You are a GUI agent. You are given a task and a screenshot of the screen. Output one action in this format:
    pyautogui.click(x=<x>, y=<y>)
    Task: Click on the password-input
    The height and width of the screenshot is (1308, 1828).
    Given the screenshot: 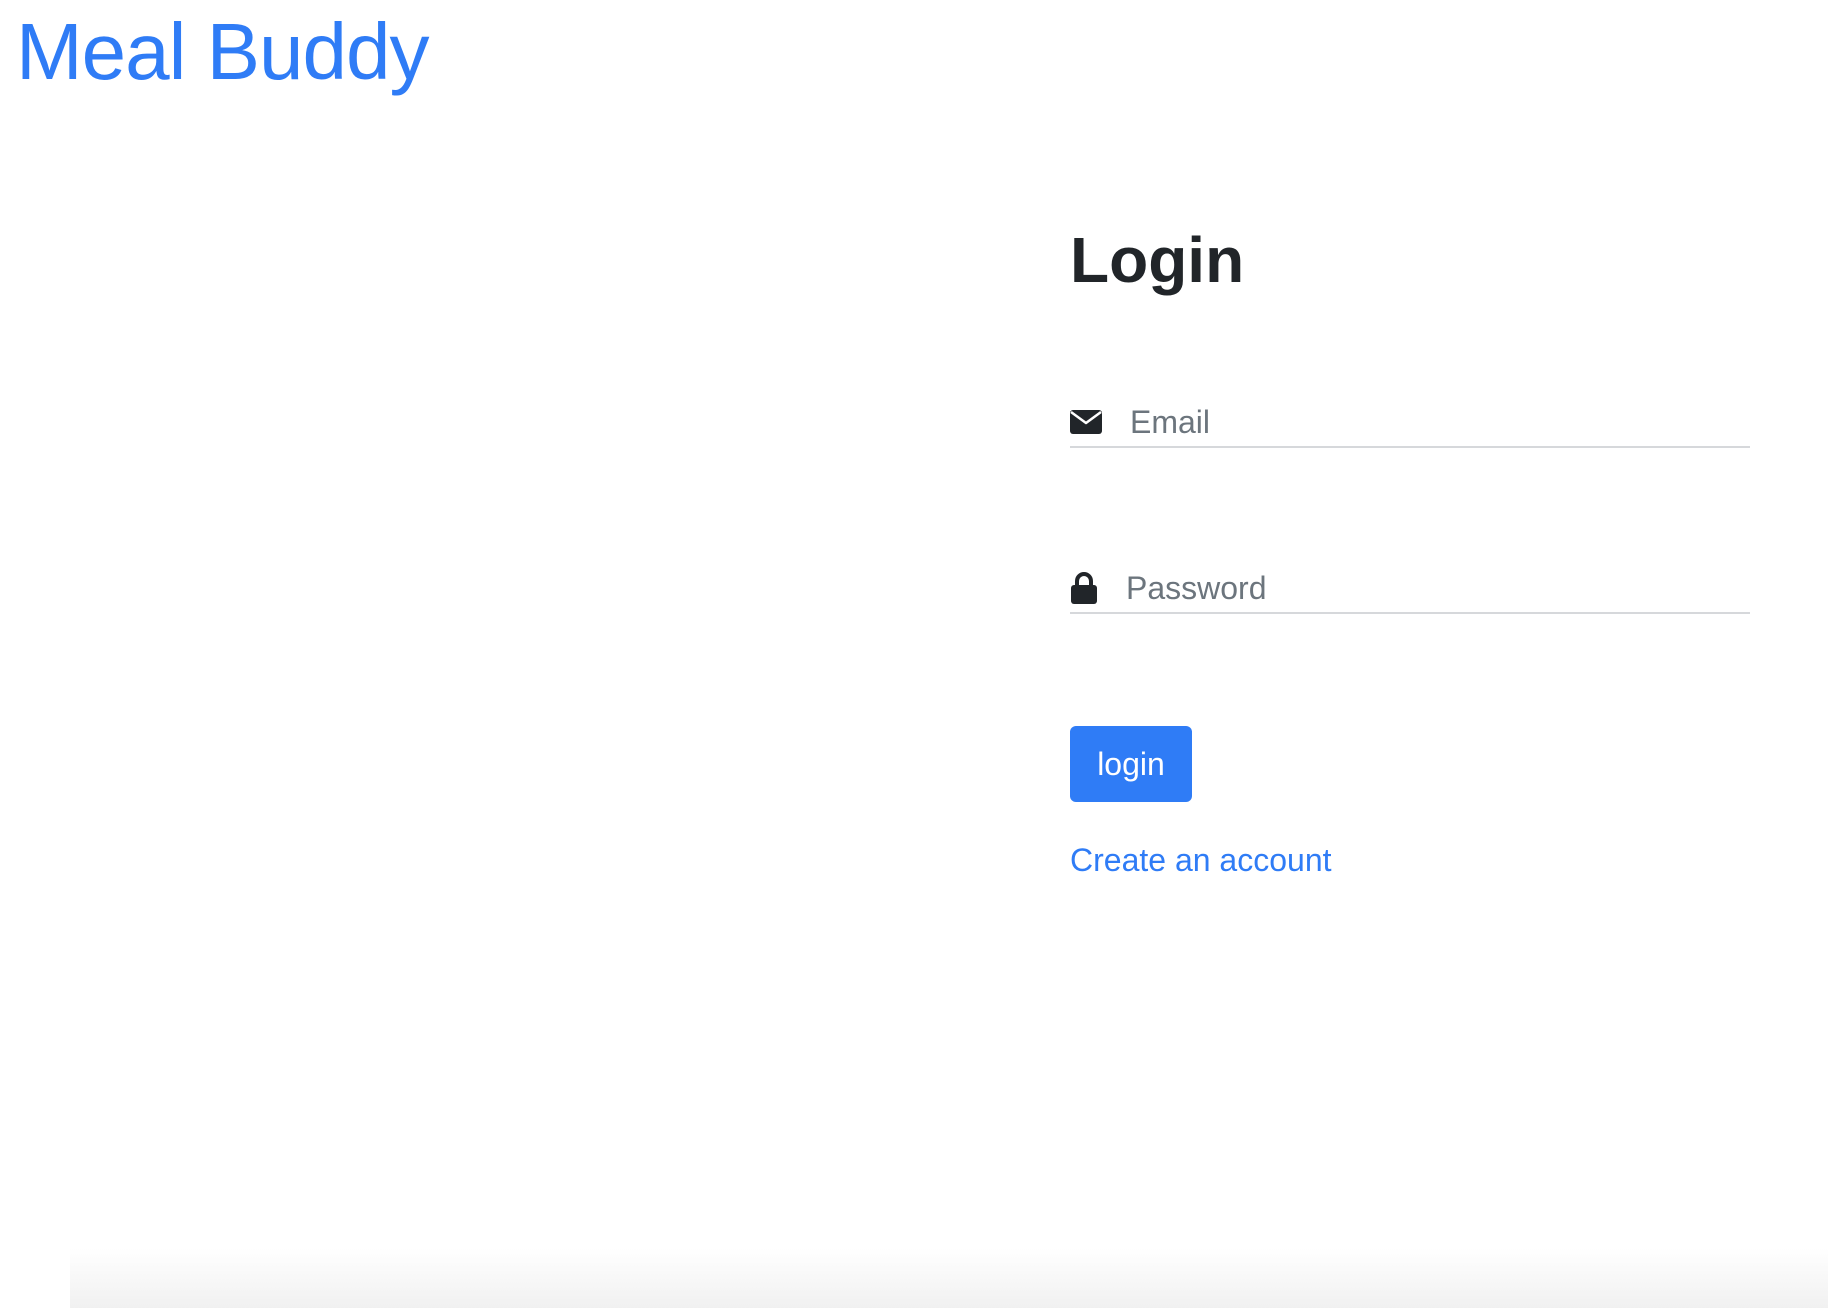 What is the action you would take?
    pyautogui.click(x=1426, y=588)
    